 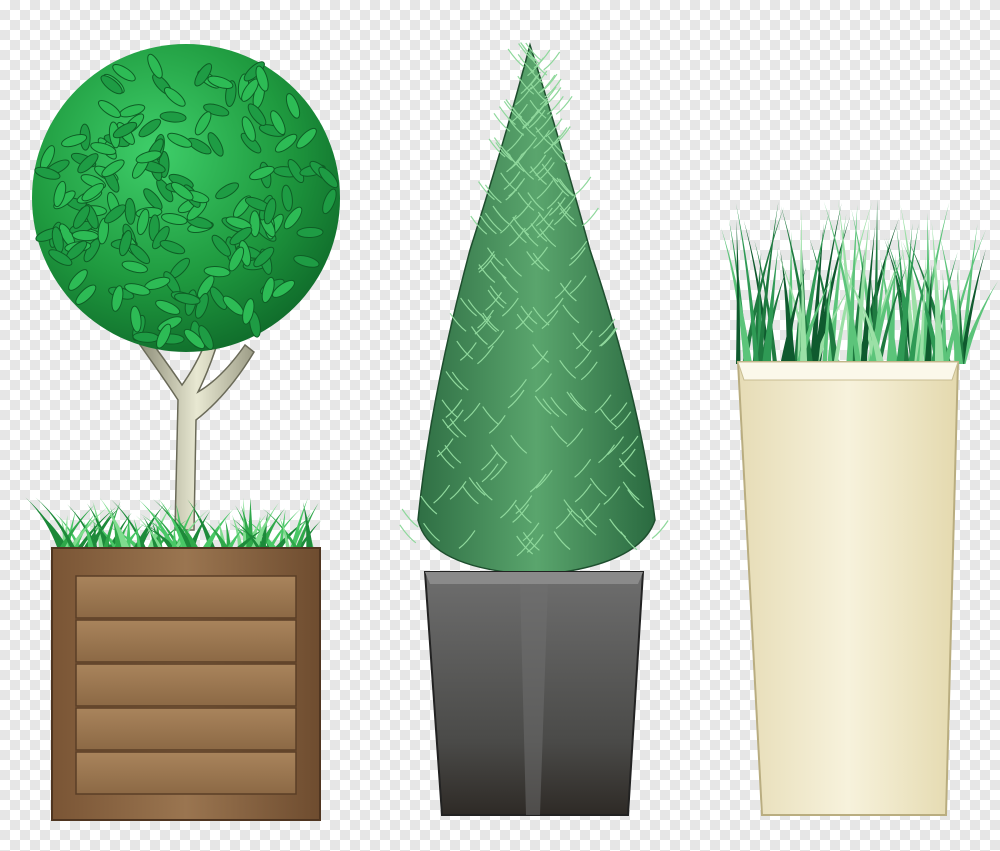 What do you see at coordinates (173, 524) in the screenshot?
I see `crate-grass` at bounding box center [173, 524].